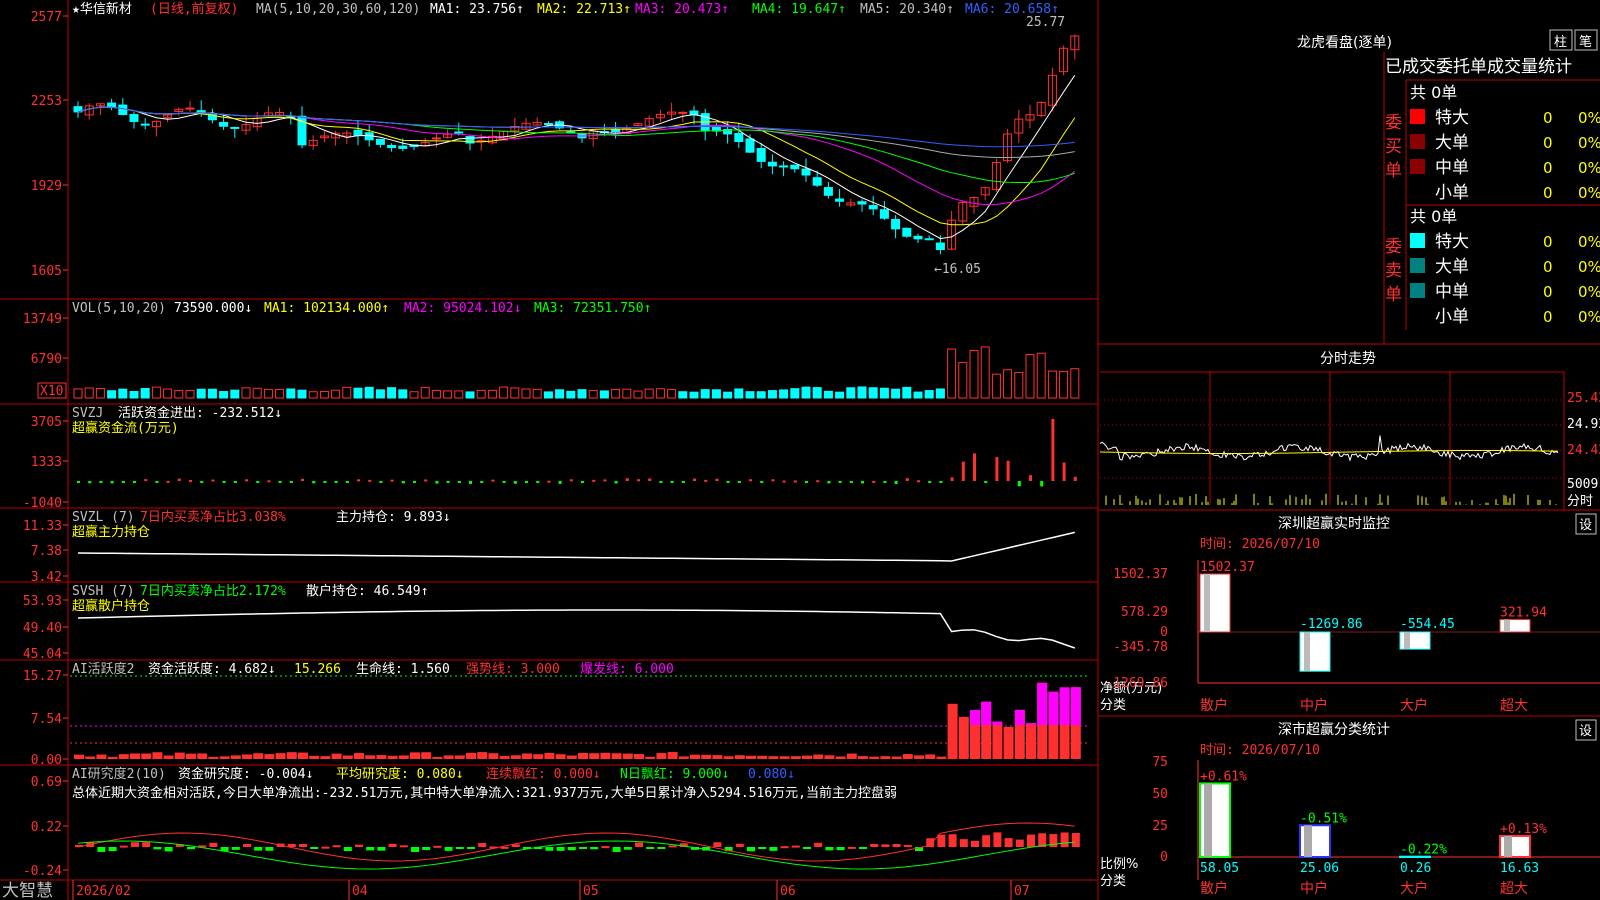  Describe the element at coordinates (1119, 864) in the screenshot. I see `stat-ylabel: 比例%` at that location.